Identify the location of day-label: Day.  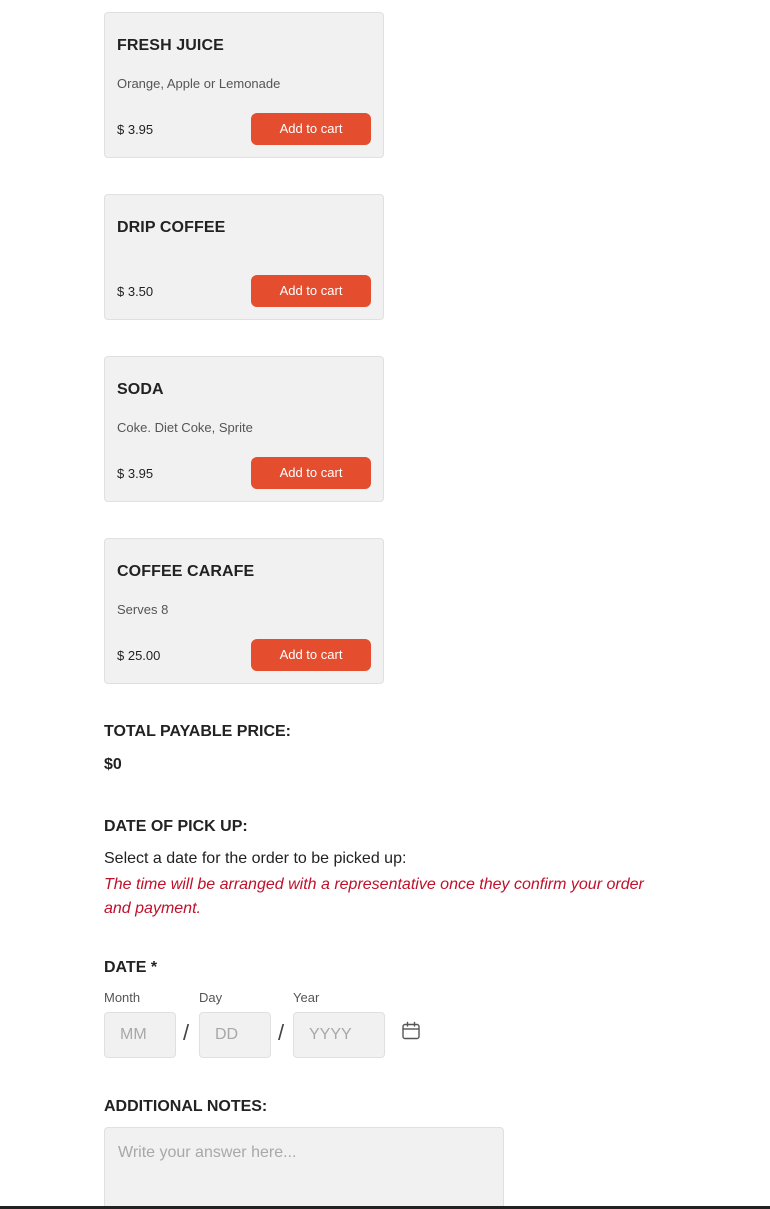
(211, 997).